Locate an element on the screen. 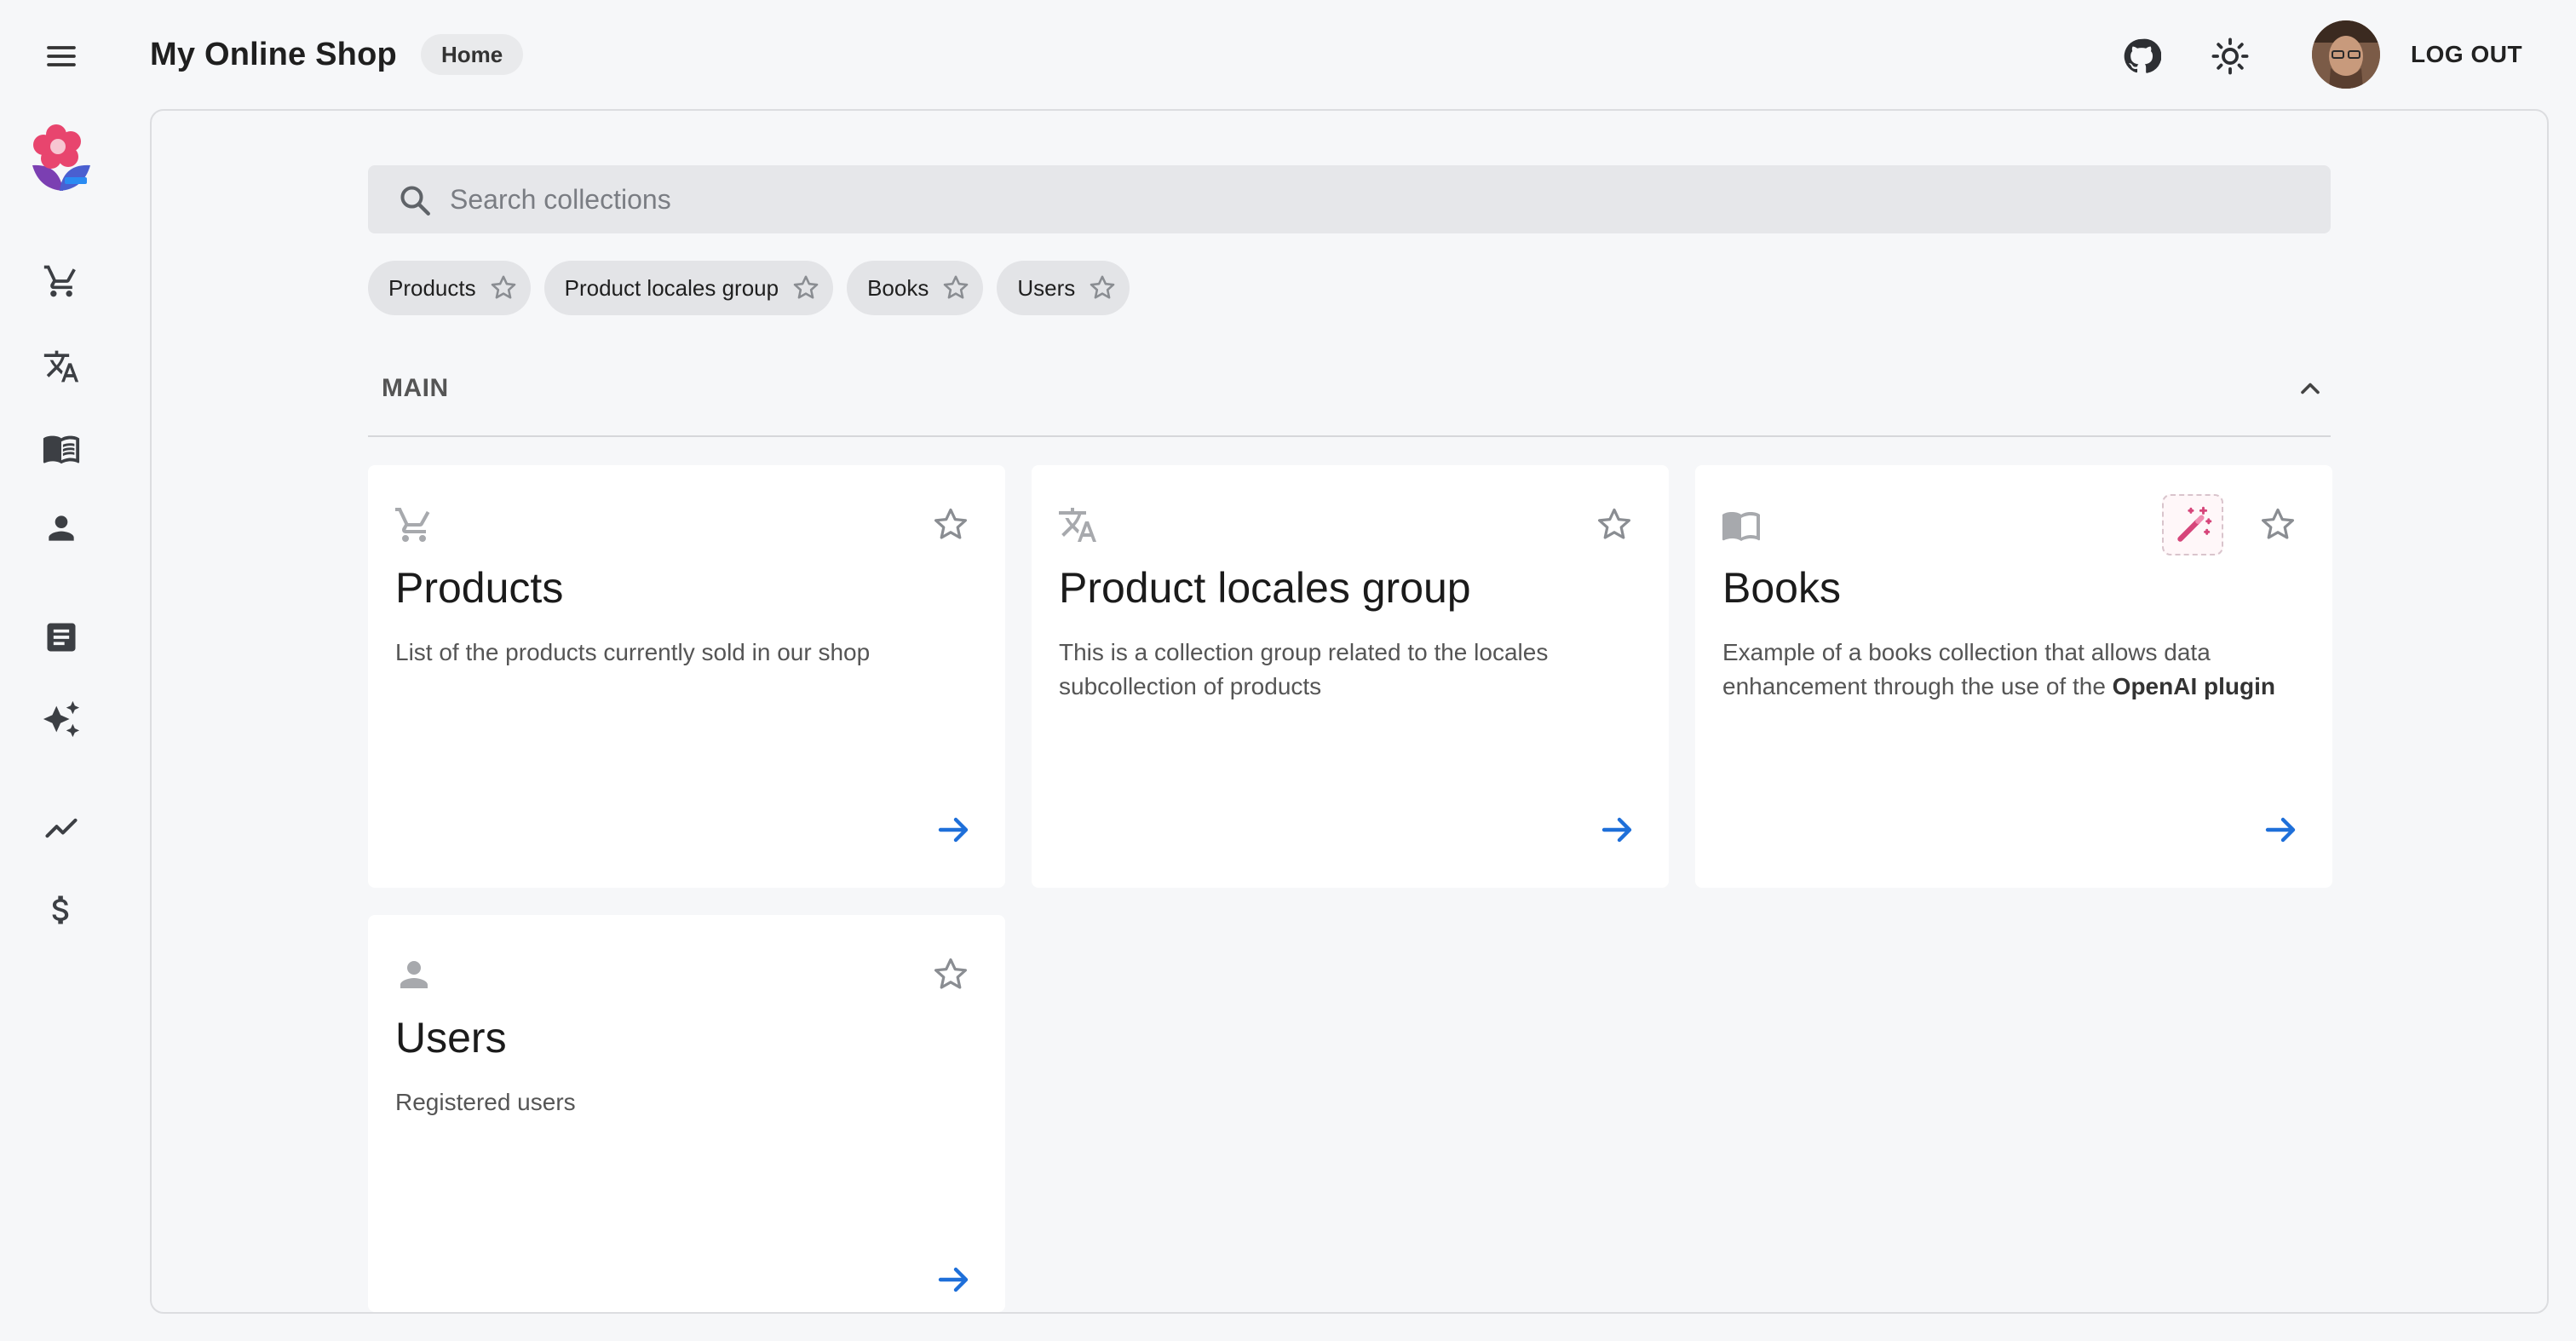 This screenshot has width=2576, height=1341. menu-button is located at coordinates (61, 56).